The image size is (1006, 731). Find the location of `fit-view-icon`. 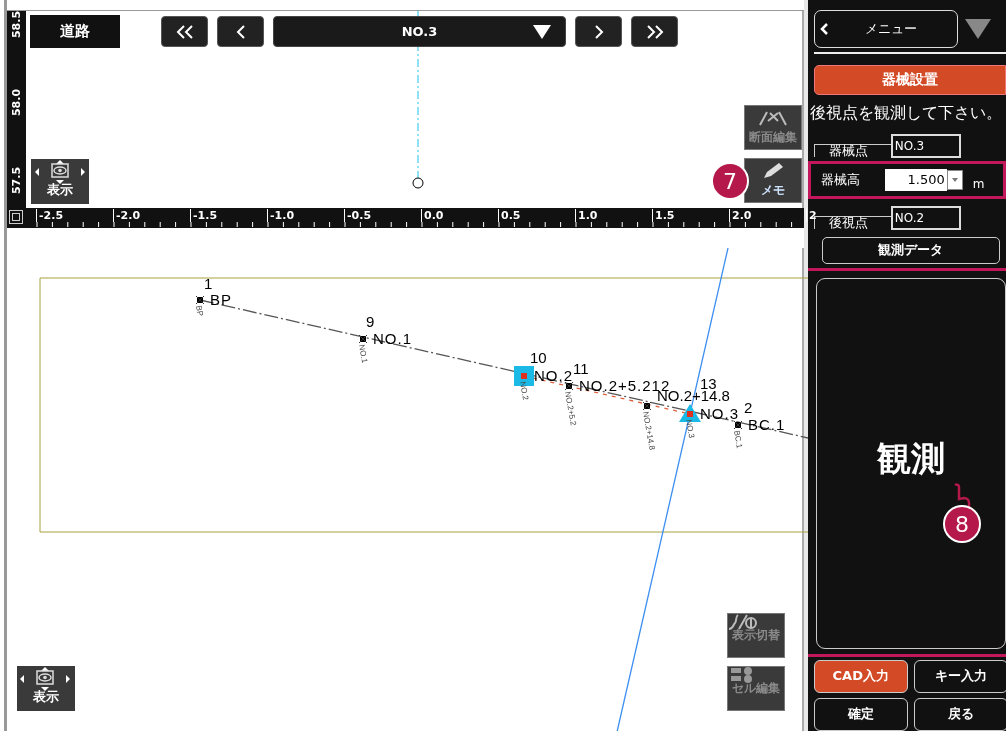

fit-view-icon is located at coordinates (16, 216).